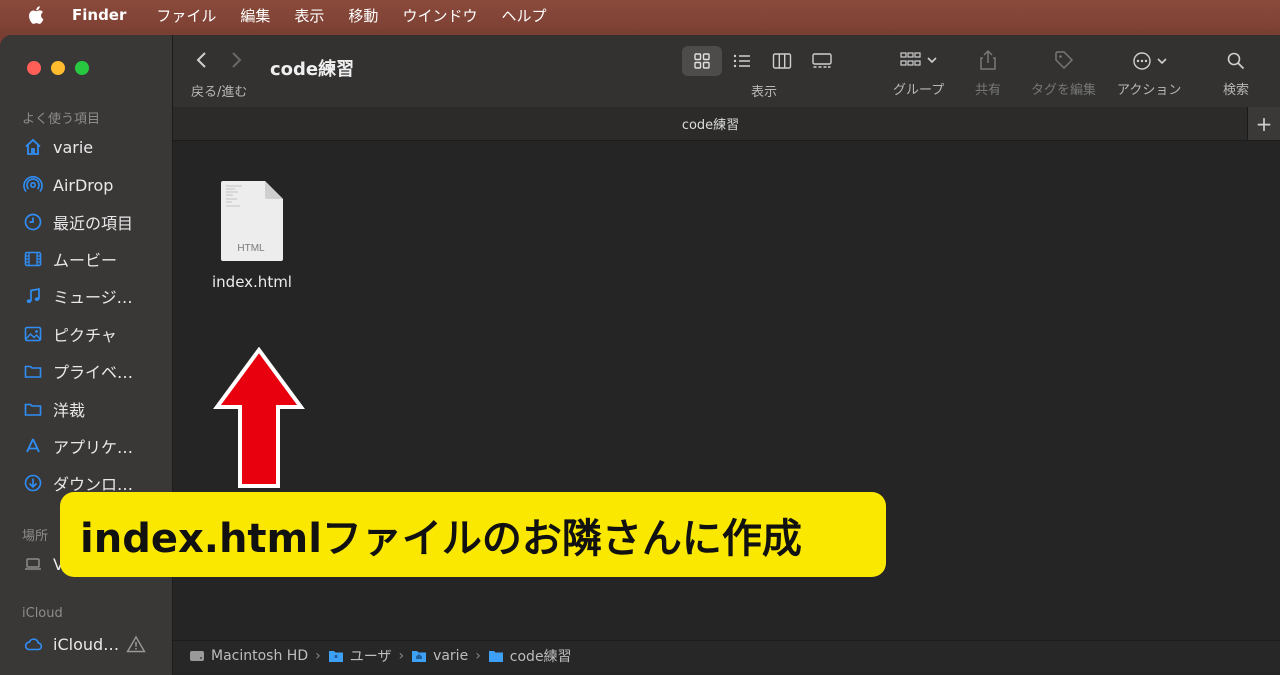 The width and height of the screenshot is (1280, 675). What do you see at coordinates (236, 60) in the screenshot?
I see `chevron-right-icon` at bounding box center [236, 60].